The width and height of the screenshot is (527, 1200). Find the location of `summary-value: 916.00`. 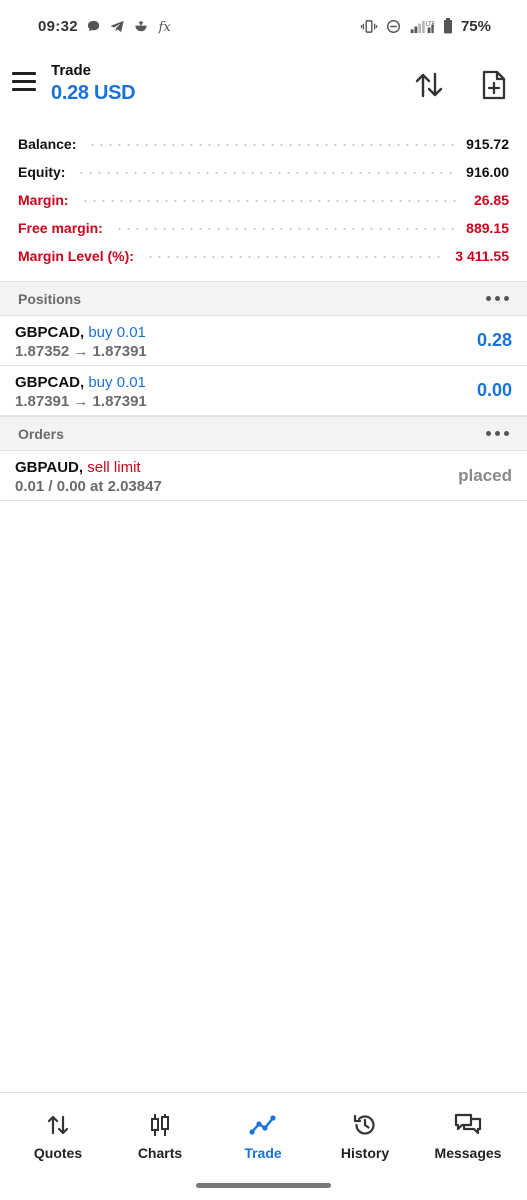

summary-value: 916.00 is located at coordinates (484, 172).